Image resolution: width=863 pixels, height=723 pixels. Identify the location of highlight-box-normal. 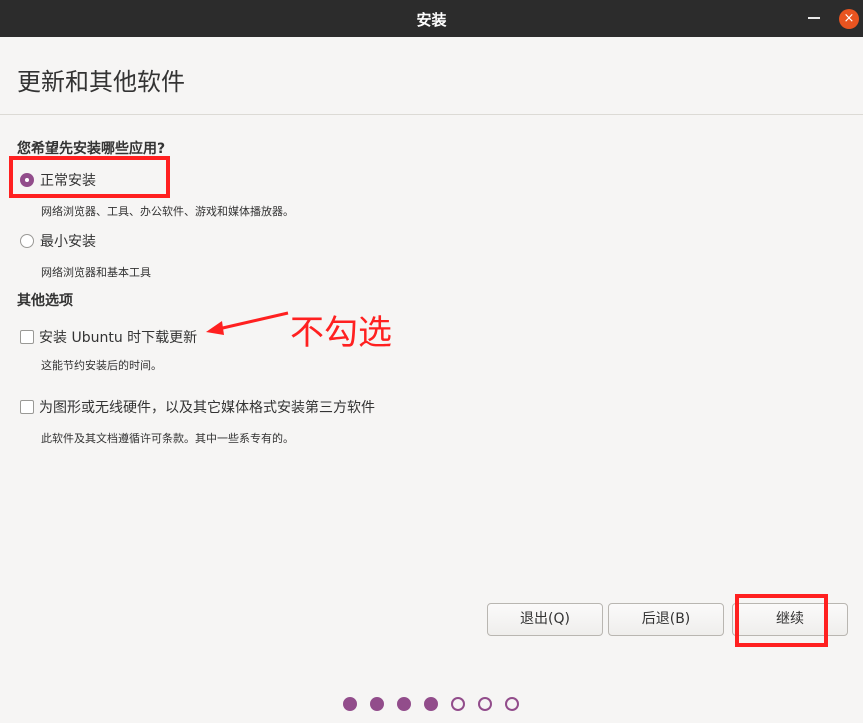
(89, 177).